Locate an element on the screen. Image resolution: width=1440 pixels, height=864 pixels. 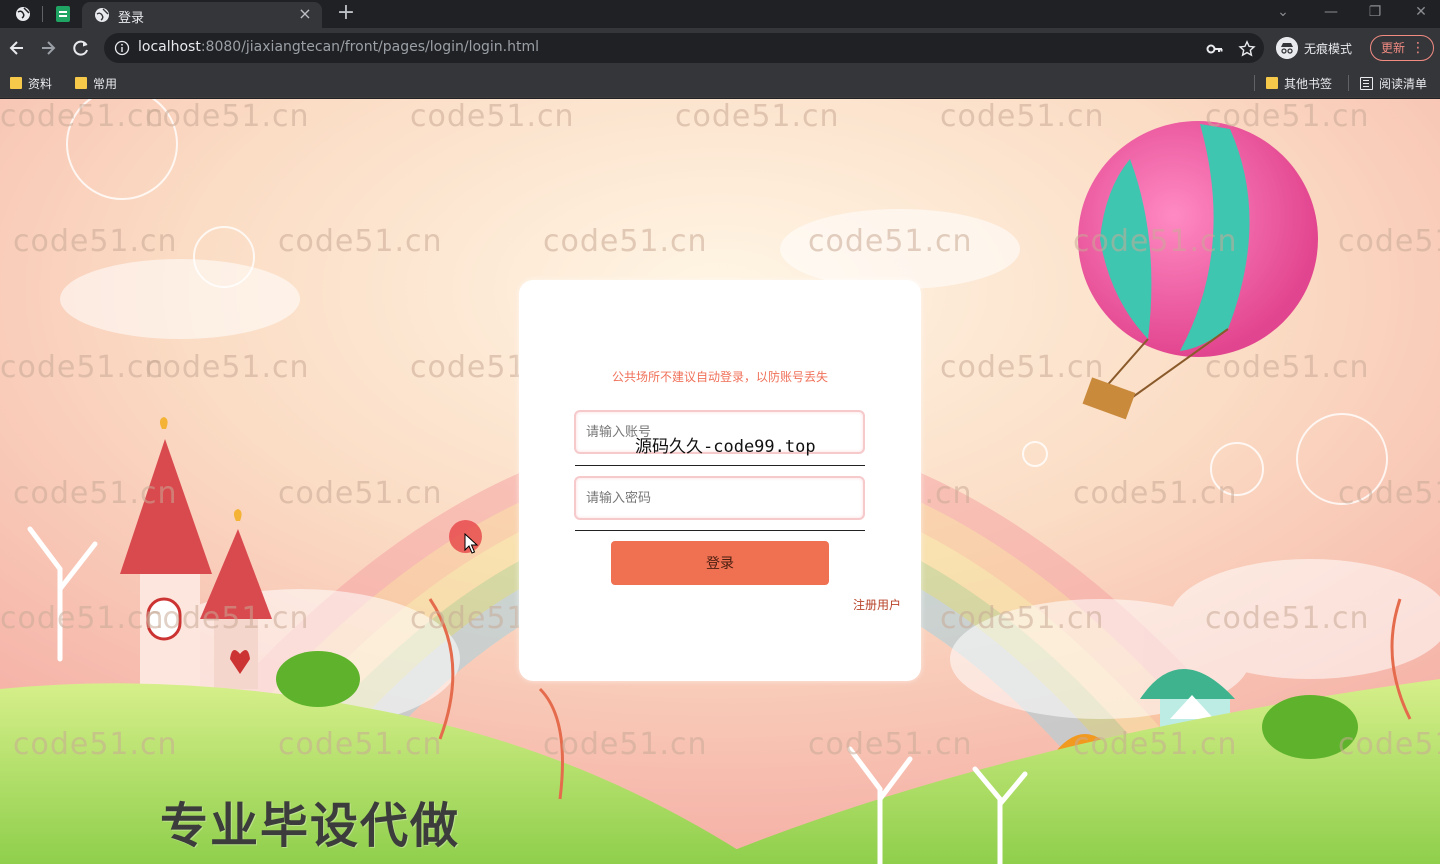
register-link: 注册用户 is located at coordinates (877, 604).